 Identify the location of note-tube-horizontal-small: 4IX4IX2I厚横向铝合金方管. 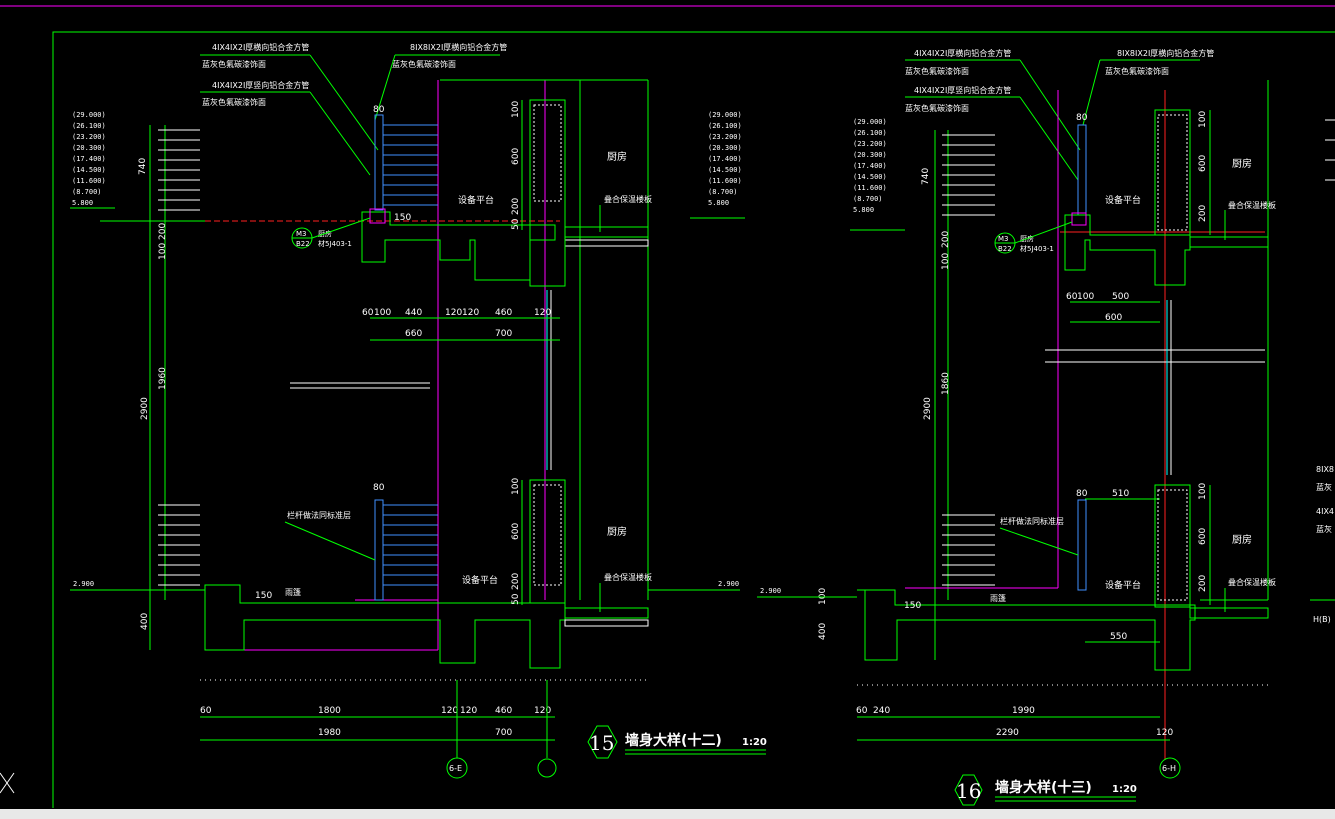
(260, 47).